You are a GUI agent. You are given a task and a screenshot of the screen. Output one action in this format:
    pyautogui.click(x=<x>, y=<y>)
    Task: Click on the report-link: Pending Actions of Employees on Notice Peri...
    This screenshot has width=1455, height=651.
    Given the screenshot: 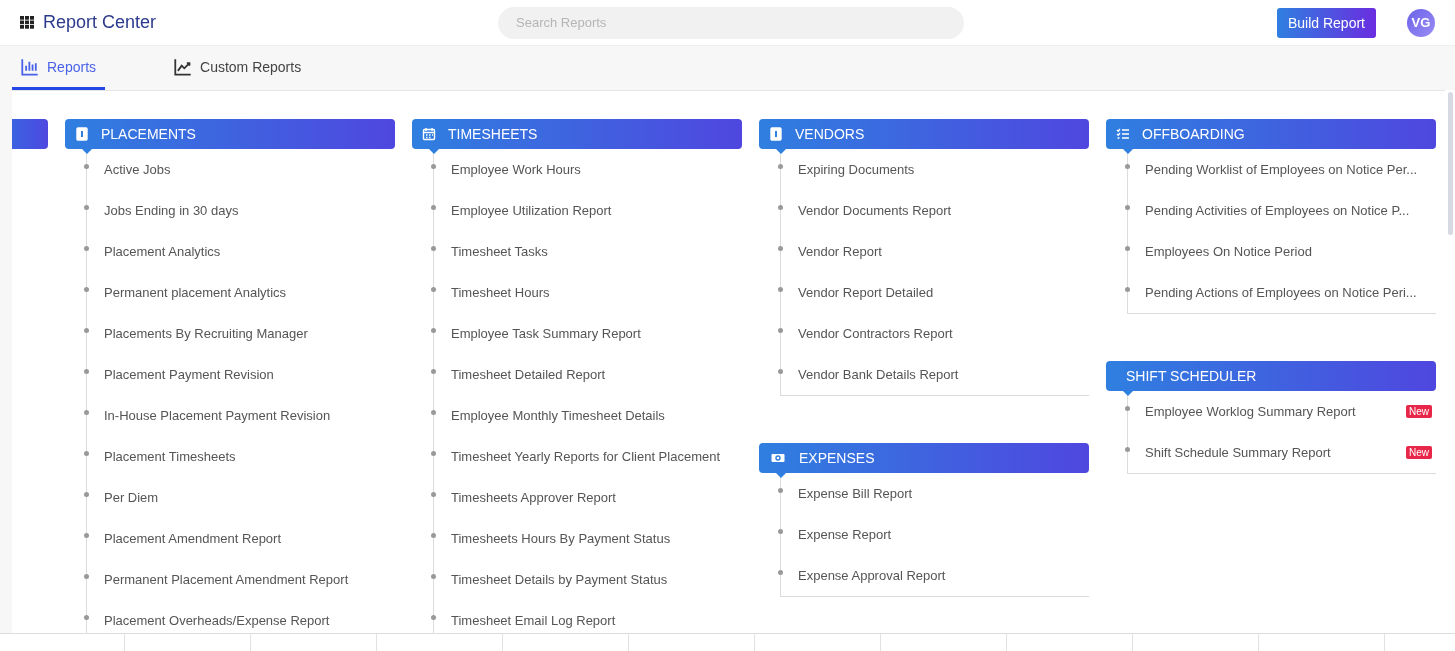 What is the action you would take?
    pyautogui.click(x=1288, y=292)
    